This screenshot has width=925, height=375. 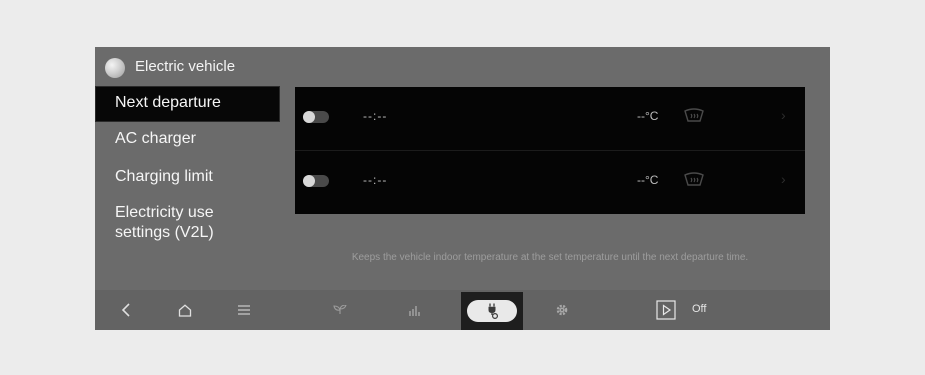 What do you see at coordinates (168, 102) in the screenshot?
I see `sidebar-item-label: Next departure` at bounding box center [168, 102].